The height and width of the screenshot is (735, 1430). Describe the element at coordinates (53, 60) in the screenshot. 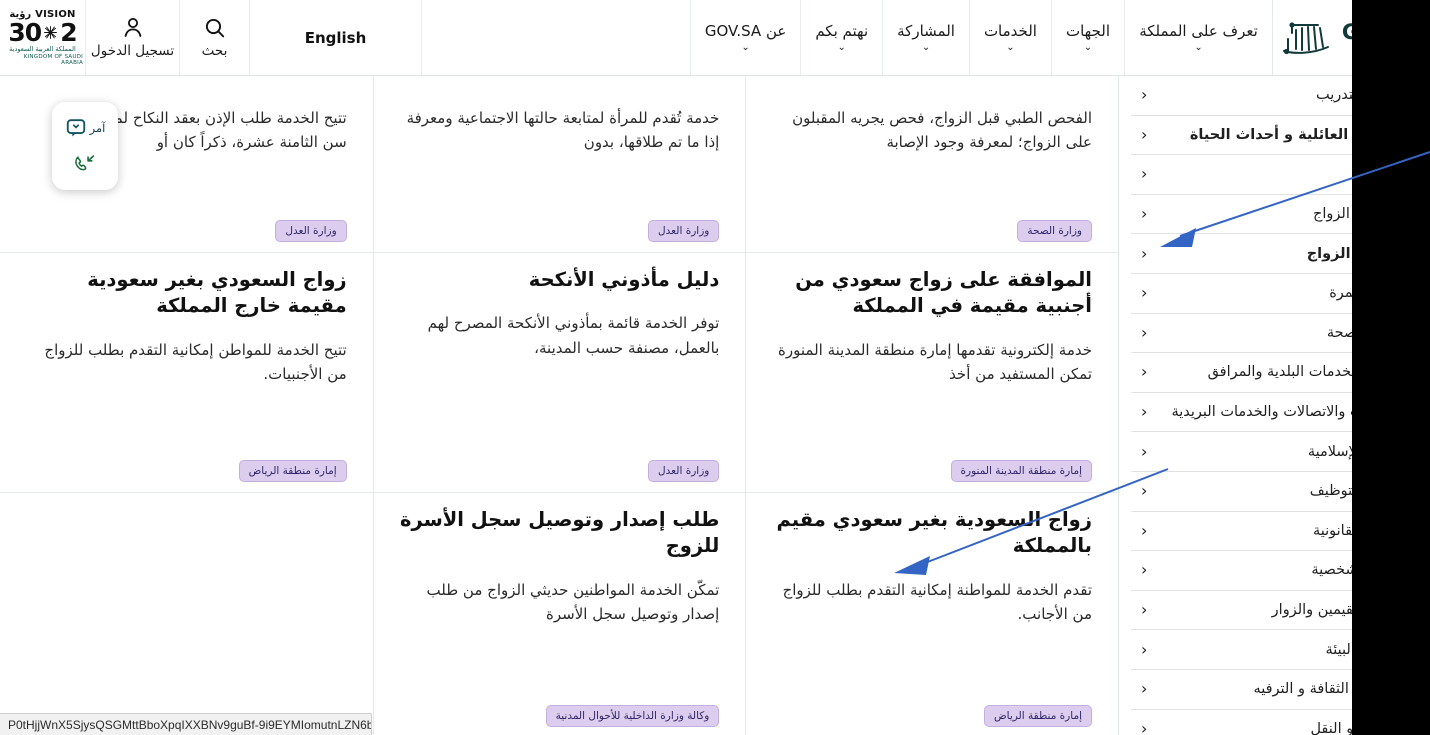

I see `vision-kingdom-en: KINGDOM OF SAUDI ARABIA` at that location.